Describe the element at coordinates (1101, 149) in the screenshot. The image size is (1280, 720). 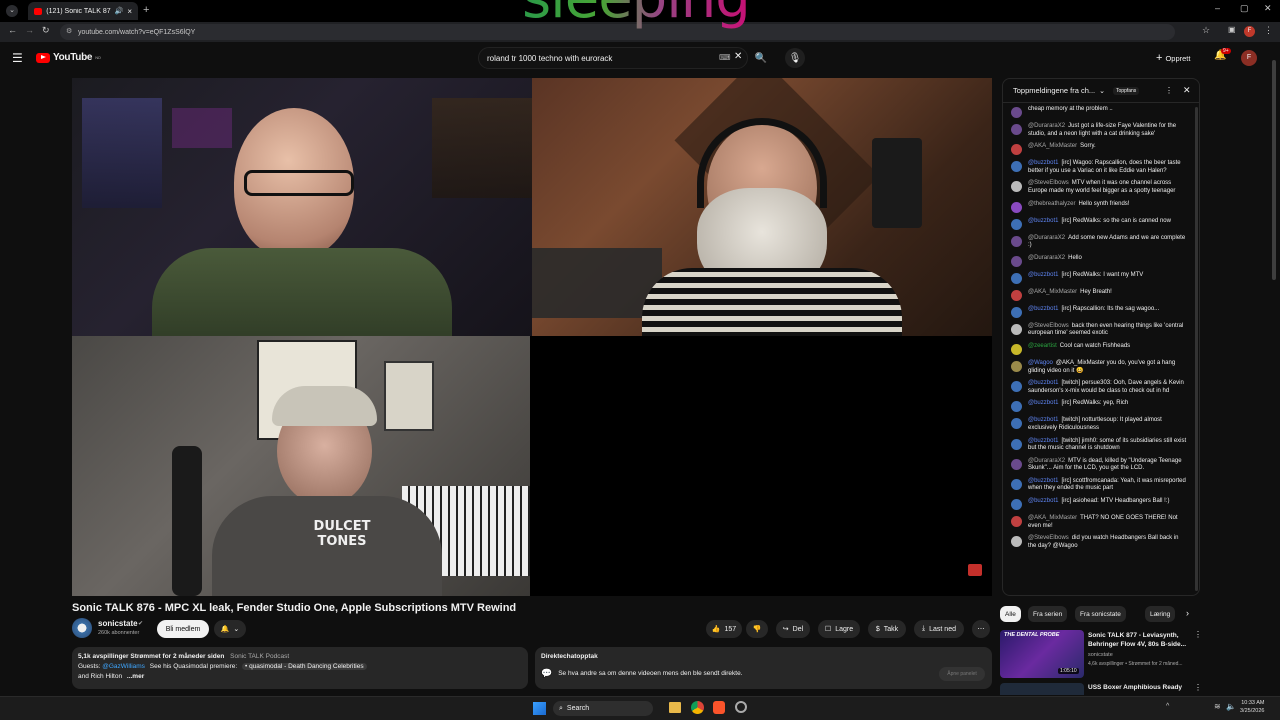
I see `chat-message: @AKA_MixMaster Sorry.` at that location.